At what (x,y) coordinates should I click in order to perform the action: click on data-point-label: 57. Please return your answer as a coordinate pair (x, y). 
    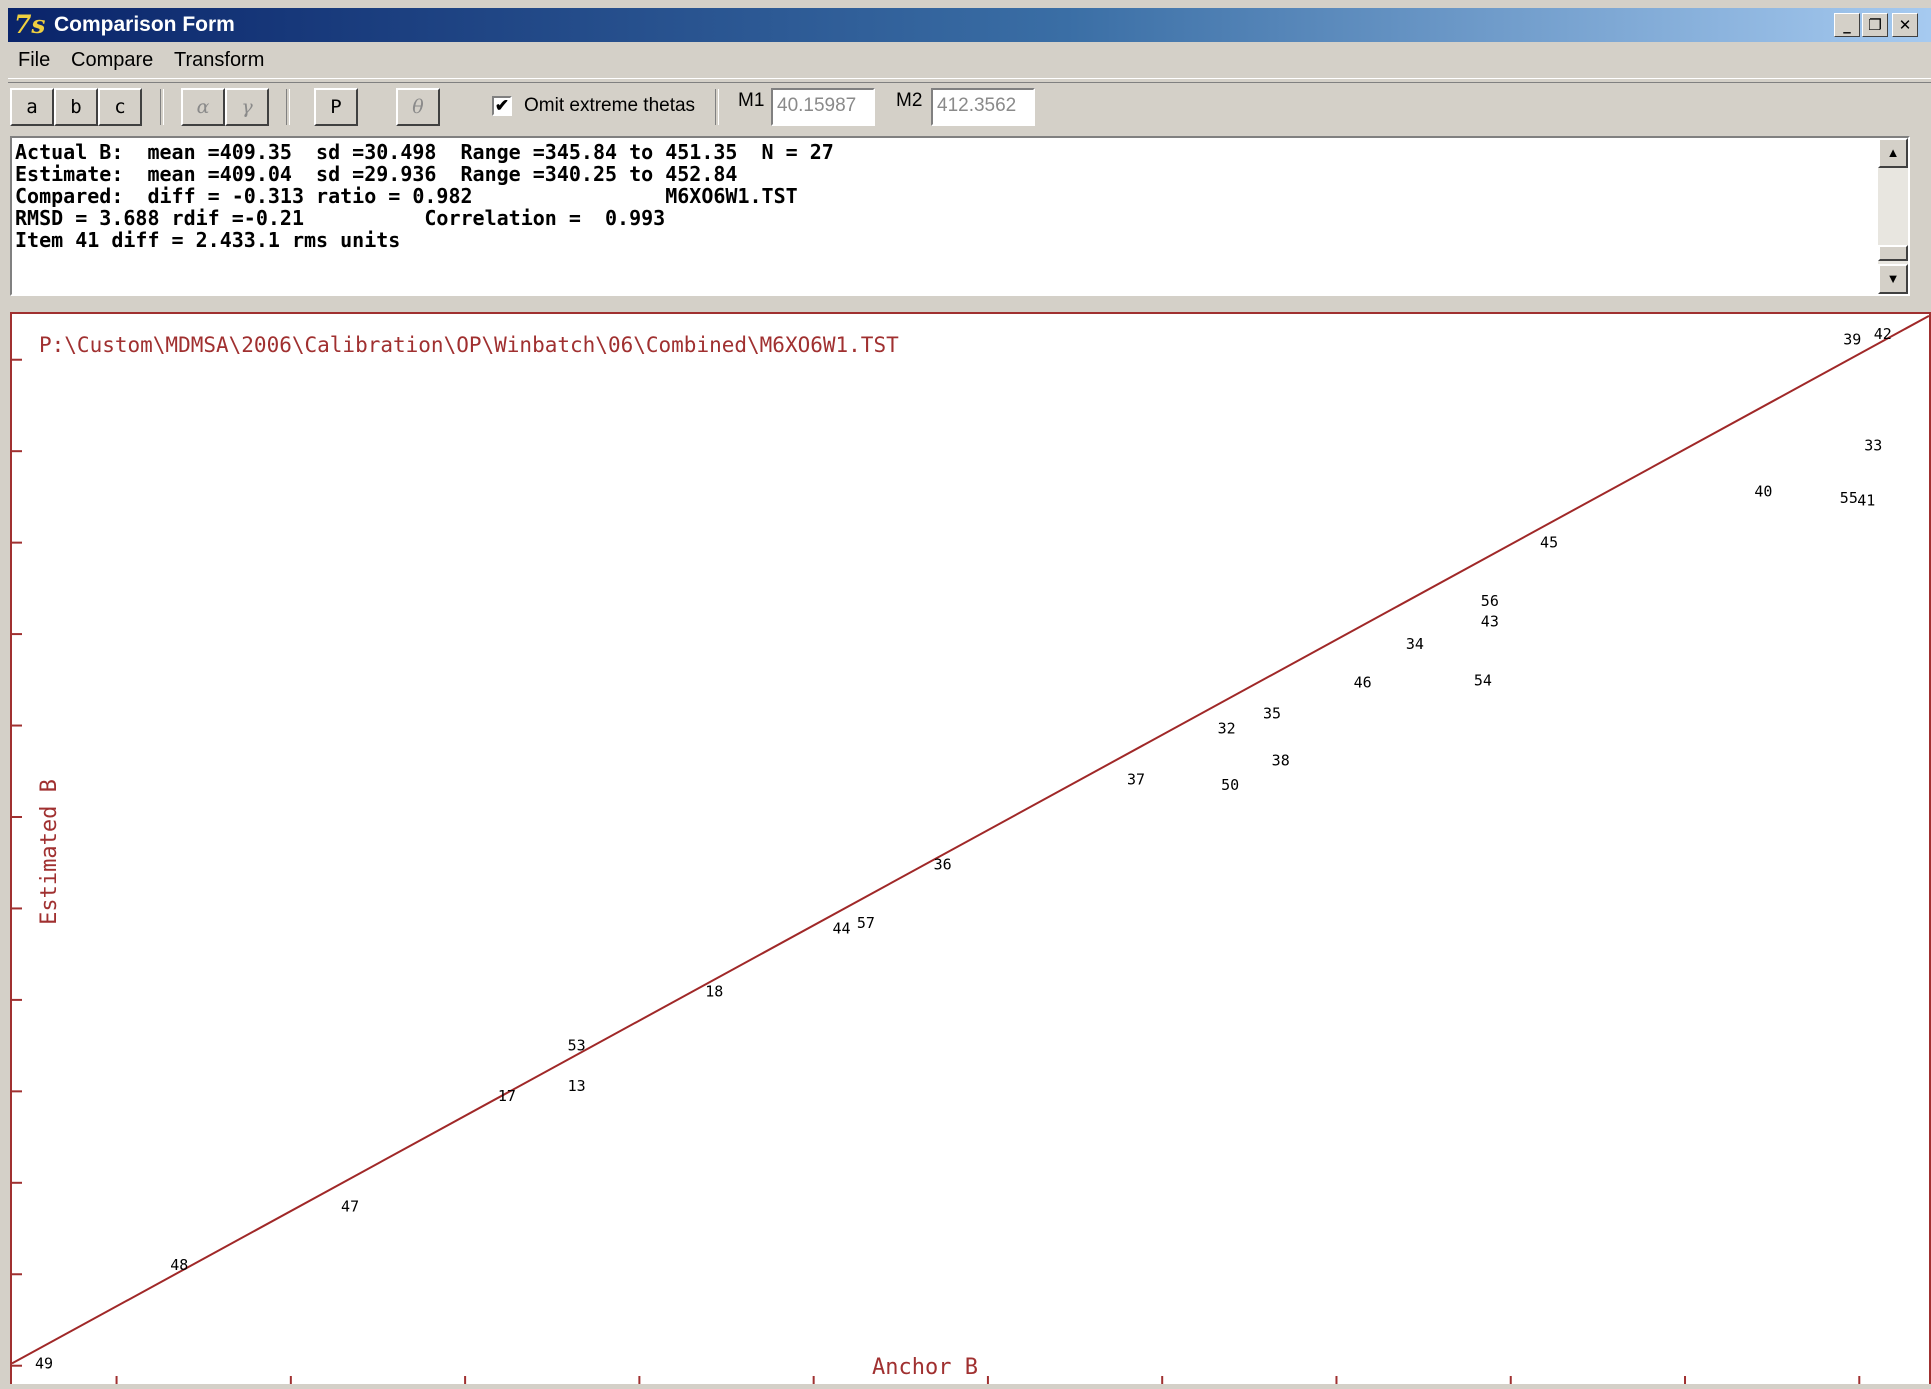
    Looking at the image, I should click on (866, 923).